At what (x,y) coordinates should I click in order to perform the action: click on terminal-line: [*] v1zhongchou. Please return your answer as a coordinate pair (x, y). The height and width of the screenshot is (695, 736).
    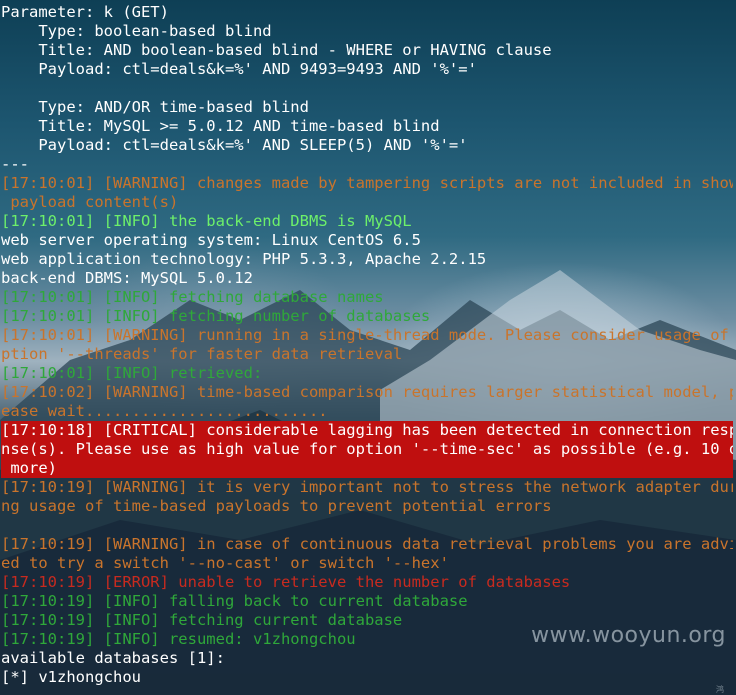
    Looking at the image, I should click on (71, 677).